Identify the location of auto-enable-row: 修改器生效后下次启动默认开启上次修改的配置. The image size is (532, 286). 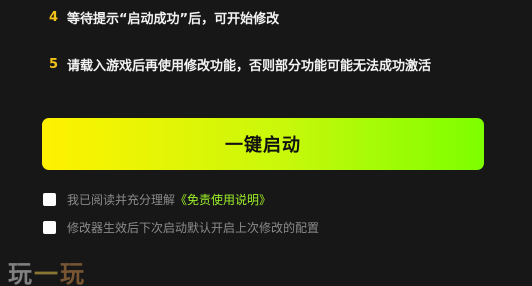
(181, 227).